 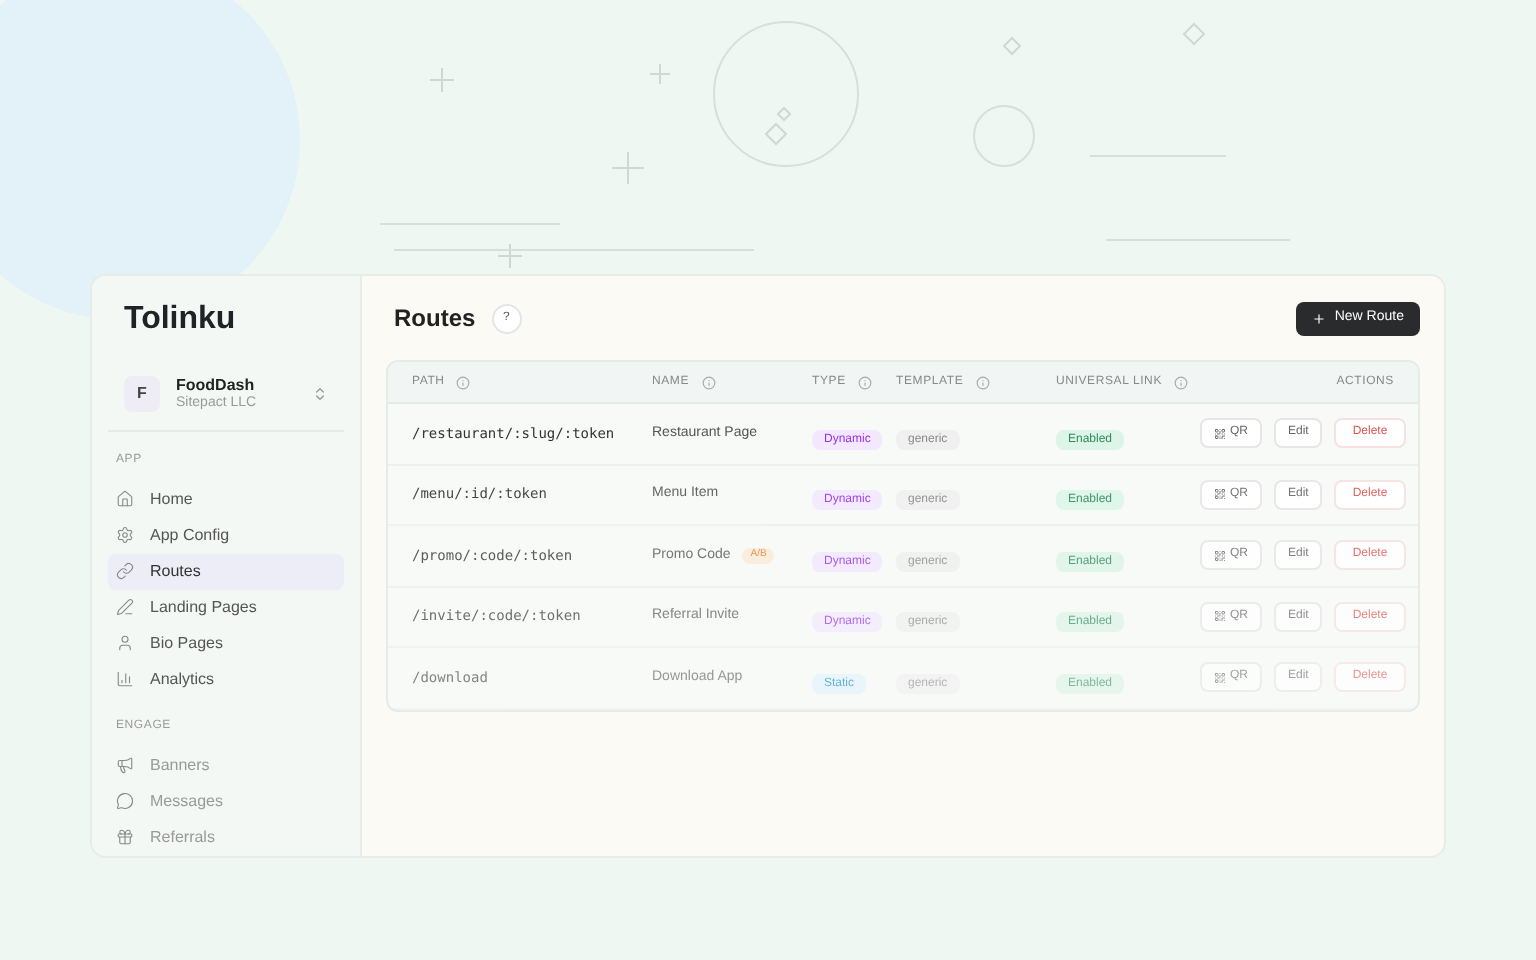 I want to click on sidebar-item: Routes, so click(x=226, y=571).